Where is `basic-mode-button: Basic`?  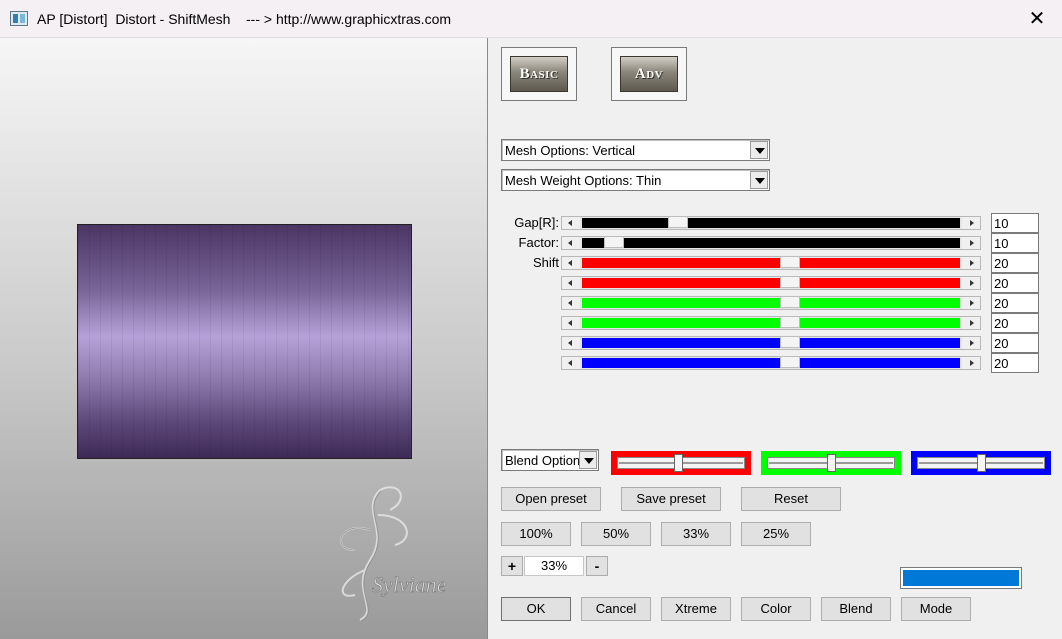
basic-mode-button: Basic is located at coordinates (539, 74).